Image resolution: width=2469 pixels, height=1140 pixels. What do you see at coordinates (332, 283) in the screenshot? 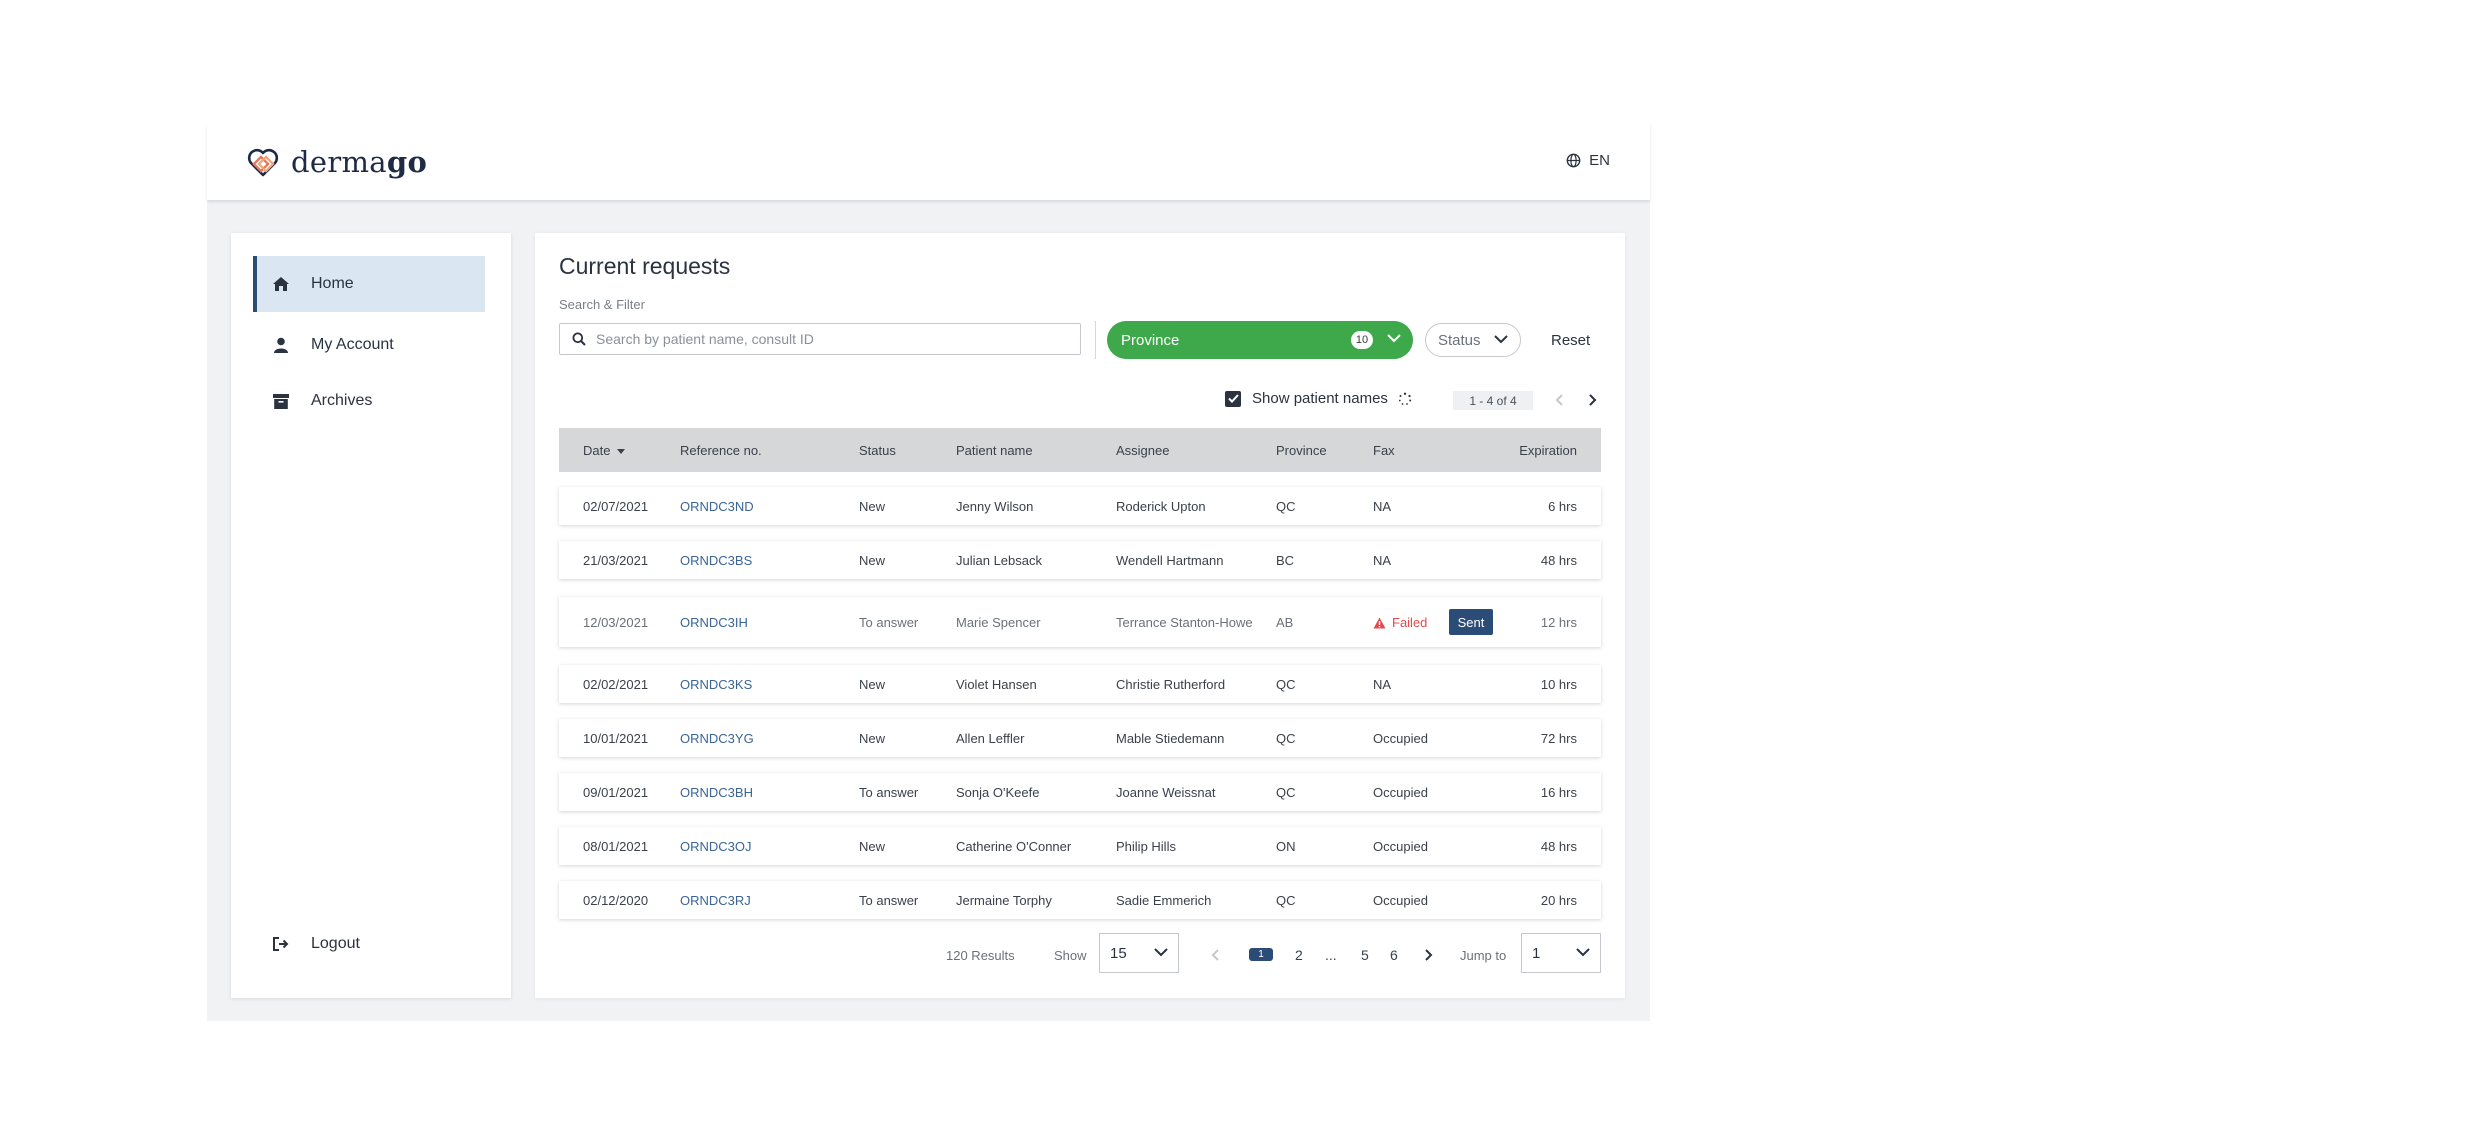
I see `sidebar-item-label: Home` at bounding box center [332, 283].